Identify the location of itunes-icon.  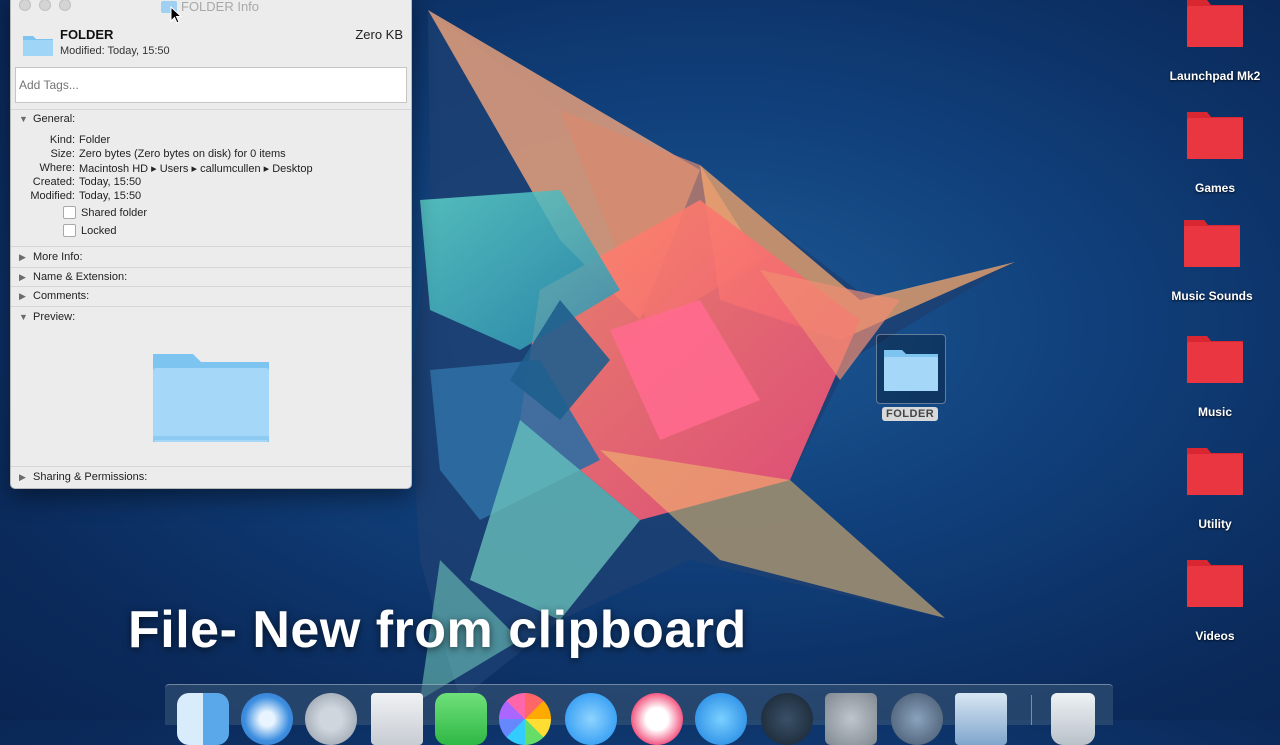
(657, 719).